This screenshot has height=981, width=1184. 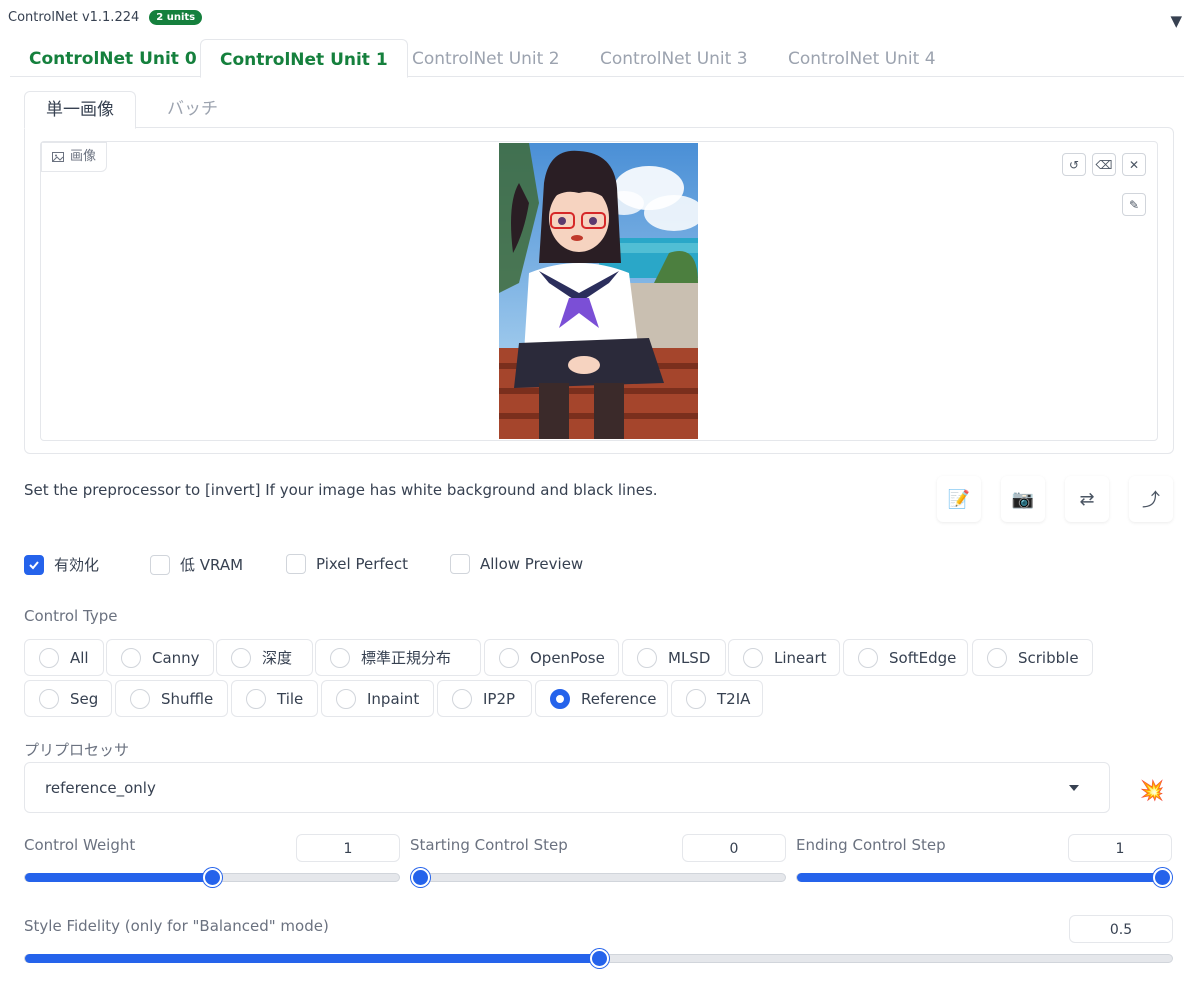 I want to click on radio-label: Lineart, so click(x=800, y=657).